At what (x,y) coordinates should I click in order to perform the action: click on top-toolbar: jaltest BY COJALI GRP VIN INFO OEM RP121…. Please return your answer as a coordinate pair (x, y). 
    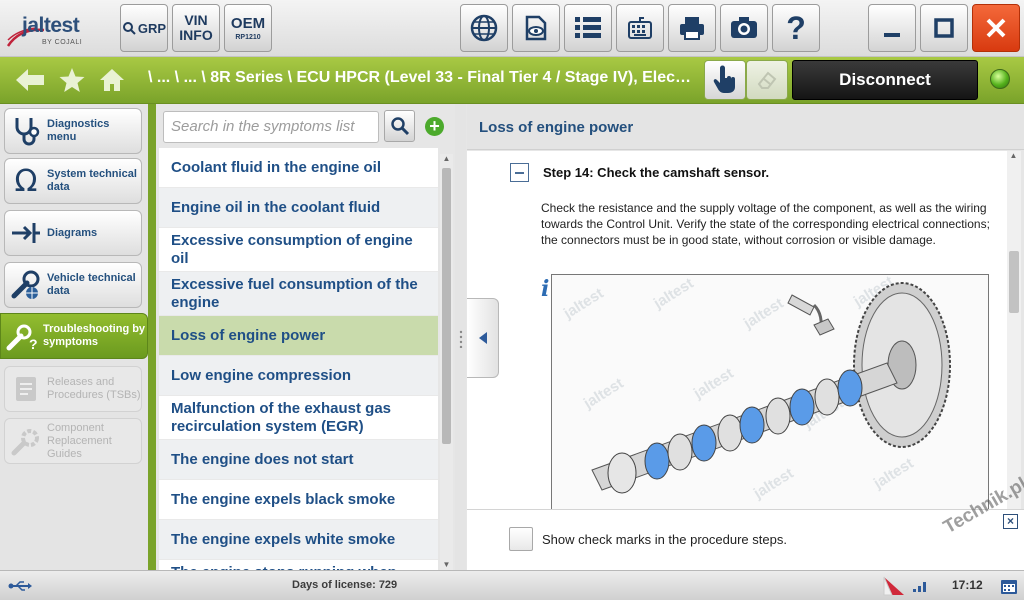
    Looking at the image, I should click on (512, 28).